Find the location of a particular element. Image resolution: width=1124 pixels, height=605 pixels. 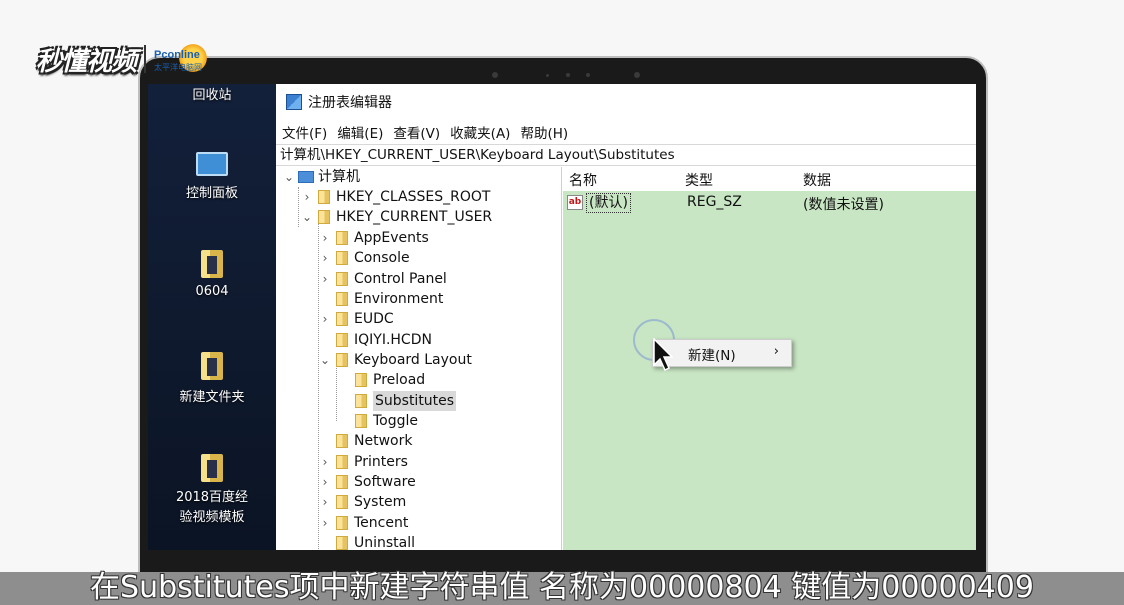

tree-node-appevents: › AppEvents is located at coordinates (373, 238).